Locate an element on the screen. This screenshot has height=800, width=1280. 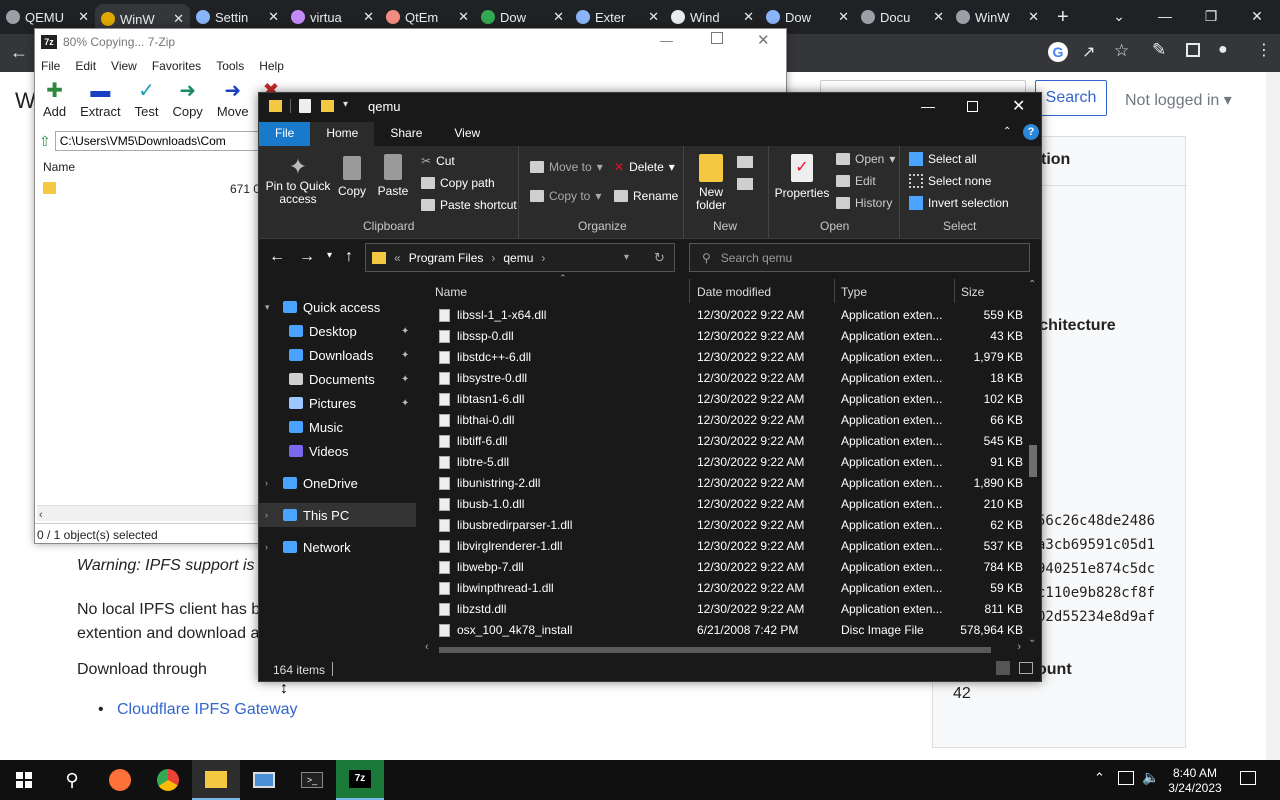
show-hidden-icons-chevron-icon: ⌃ is located at coordinates (1099, 778).